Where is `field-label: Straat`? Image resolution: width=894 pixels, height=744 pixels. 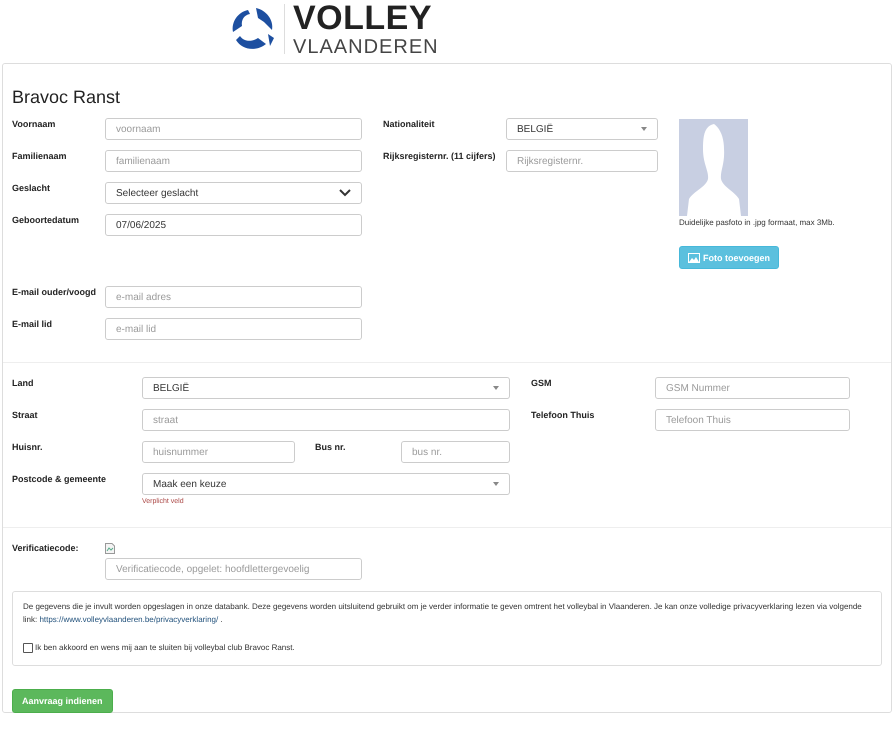 field-label: Straat is located at coordinates (25, 415).